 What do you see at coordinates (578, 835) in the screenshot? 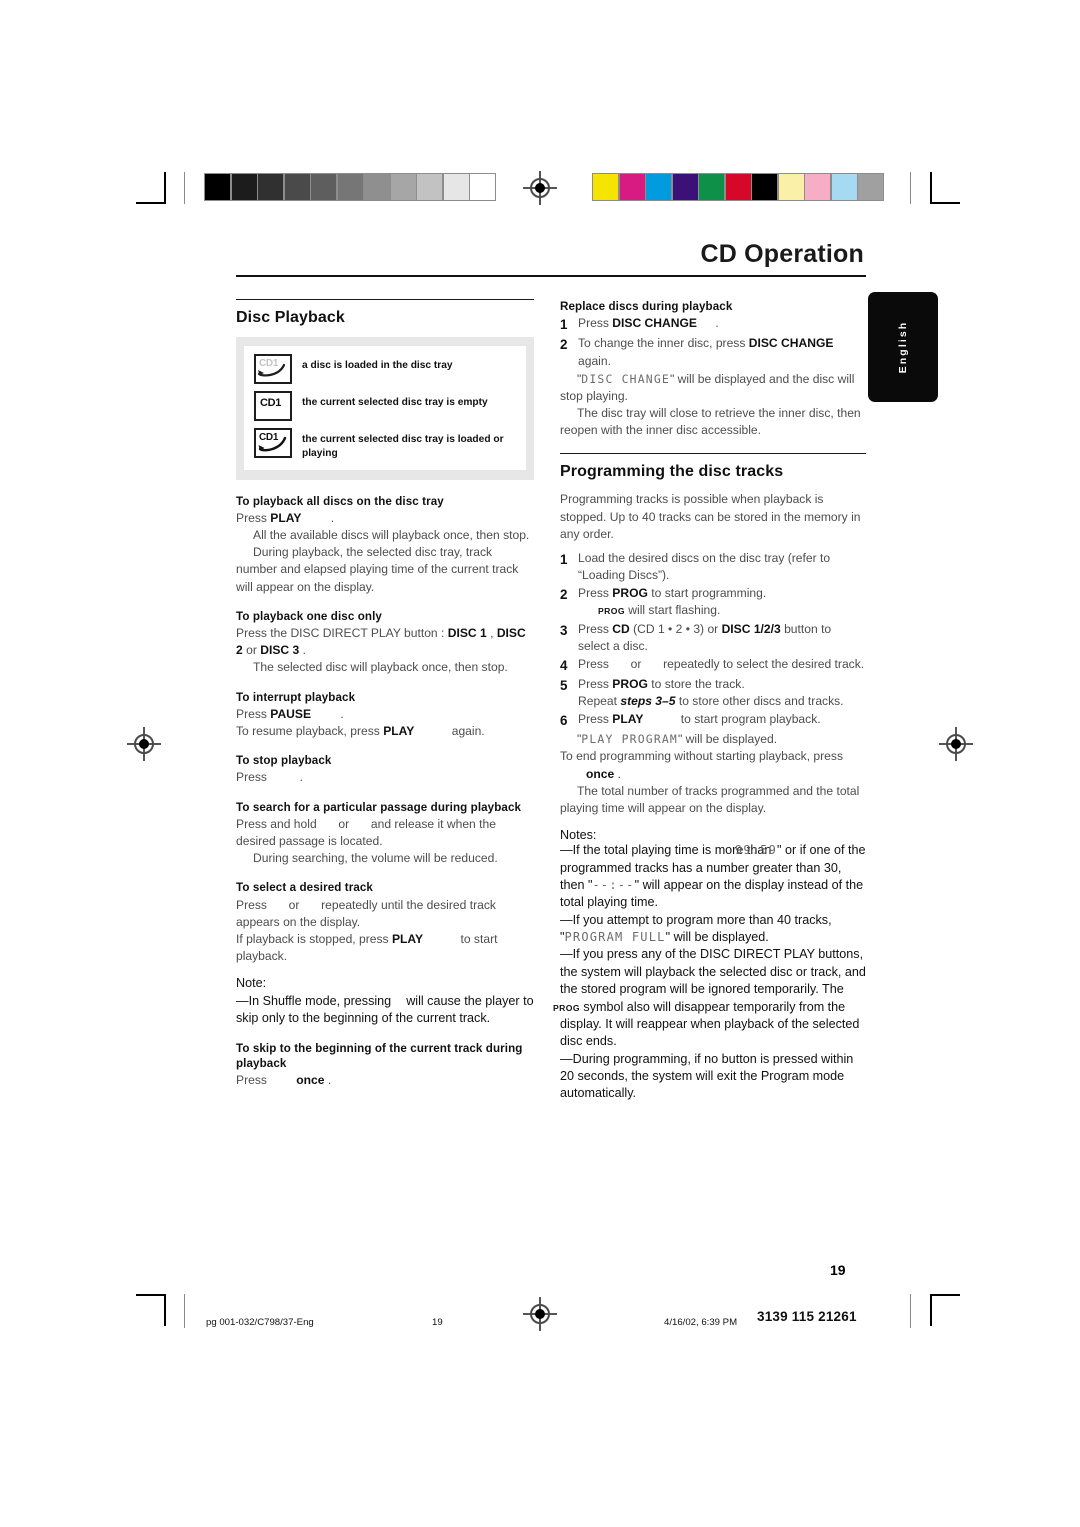
I see `notes-title: Notes:` at bounding box center [578, 835].